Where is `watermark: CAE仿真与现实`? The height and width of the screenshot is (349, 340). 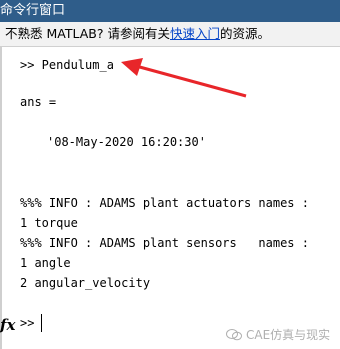
watermark: CAE仿真与现实 is located at coordinates (278, 334).